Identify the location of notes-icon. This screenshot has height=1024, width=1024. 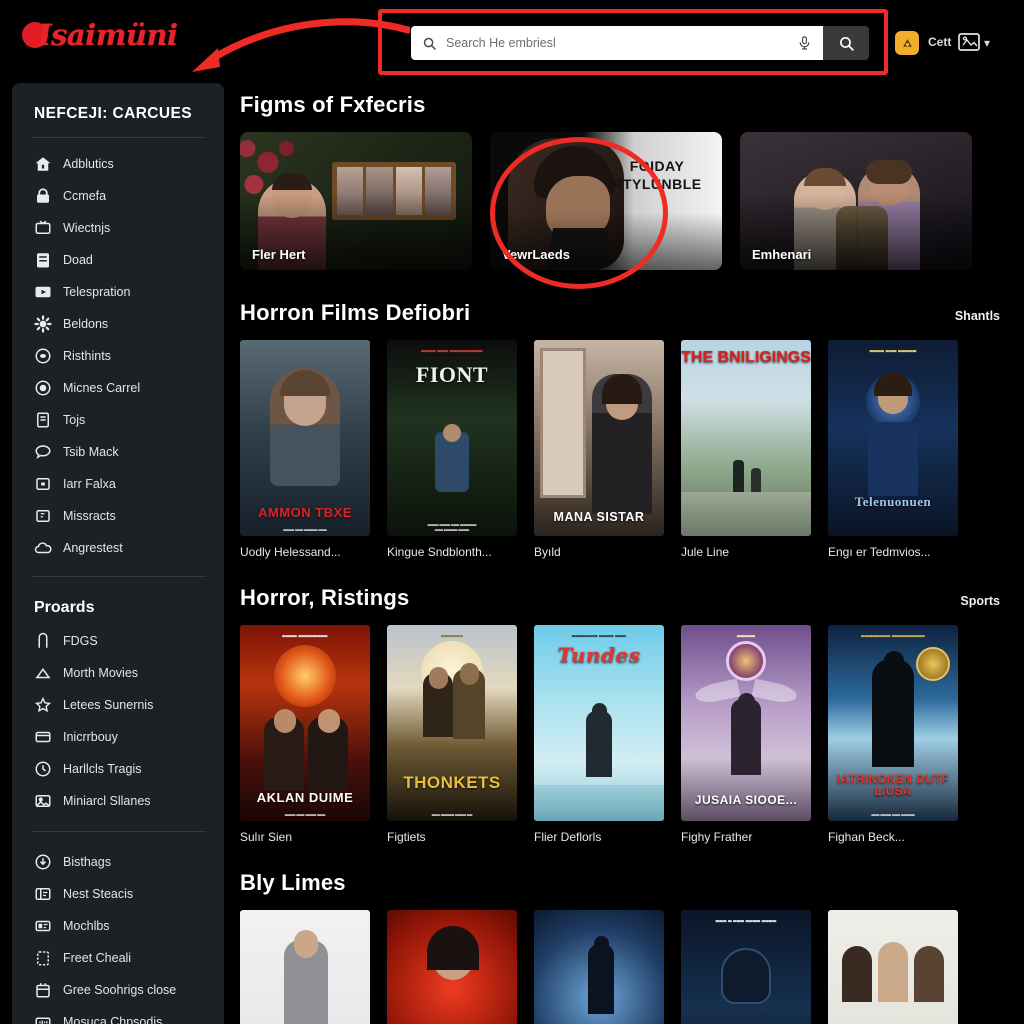
(43, 420).